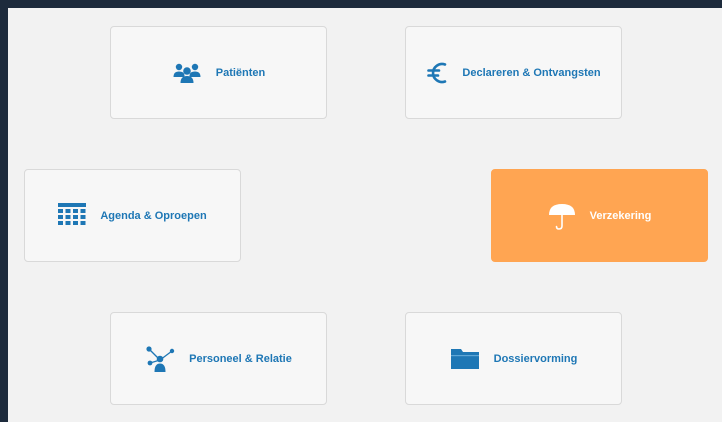 The width and height of the screenshot is (722, 422). What do you see at coordinates (240, 358) in the screenshot?
I see `tile-label: Personeel & Relatie` at bounding box center [240, 358].